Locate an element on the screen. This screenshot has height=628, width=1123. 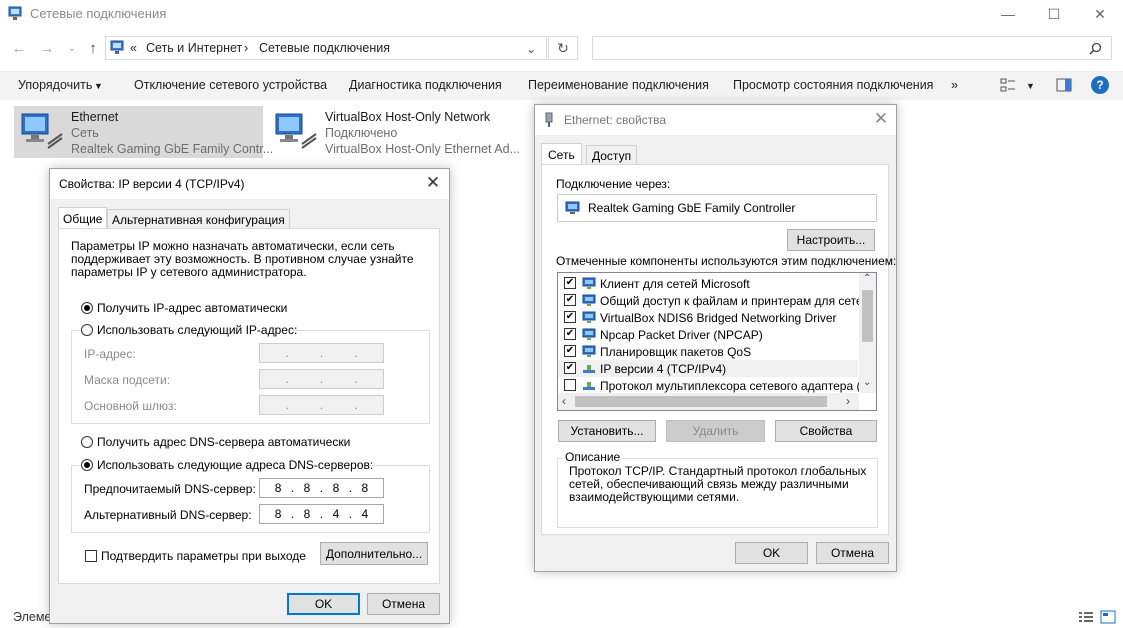
organize-dropdown-icon: ▼ is located at coordinates (98, 86).